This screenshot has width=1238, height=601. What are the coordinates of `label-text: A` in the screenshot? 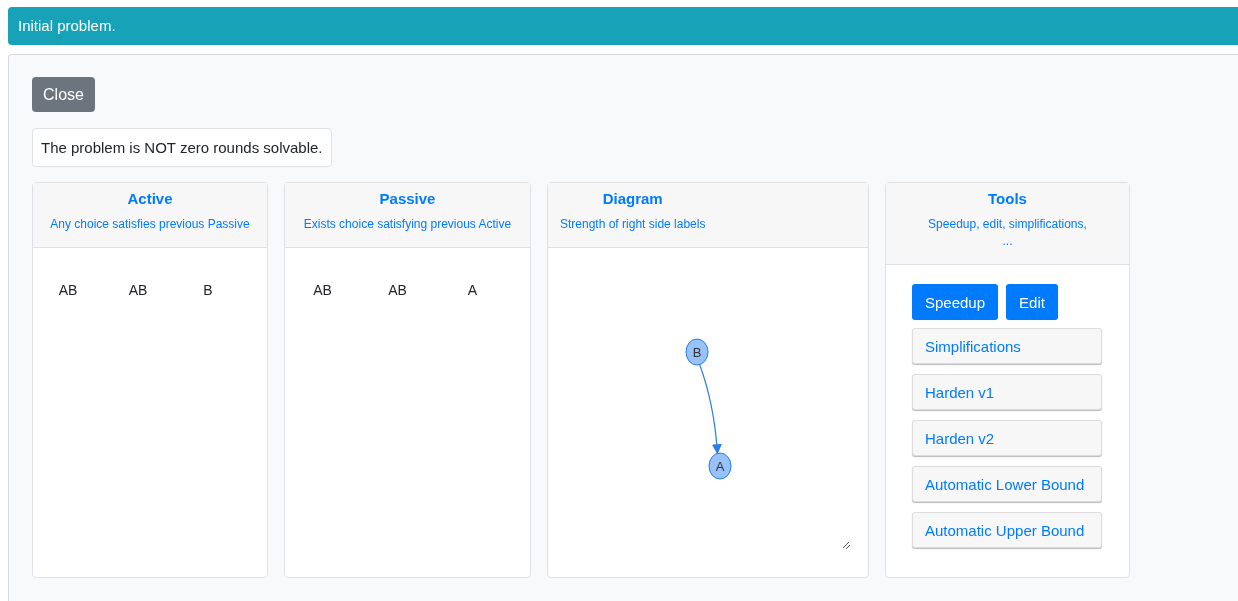 It's located at (472, 290).